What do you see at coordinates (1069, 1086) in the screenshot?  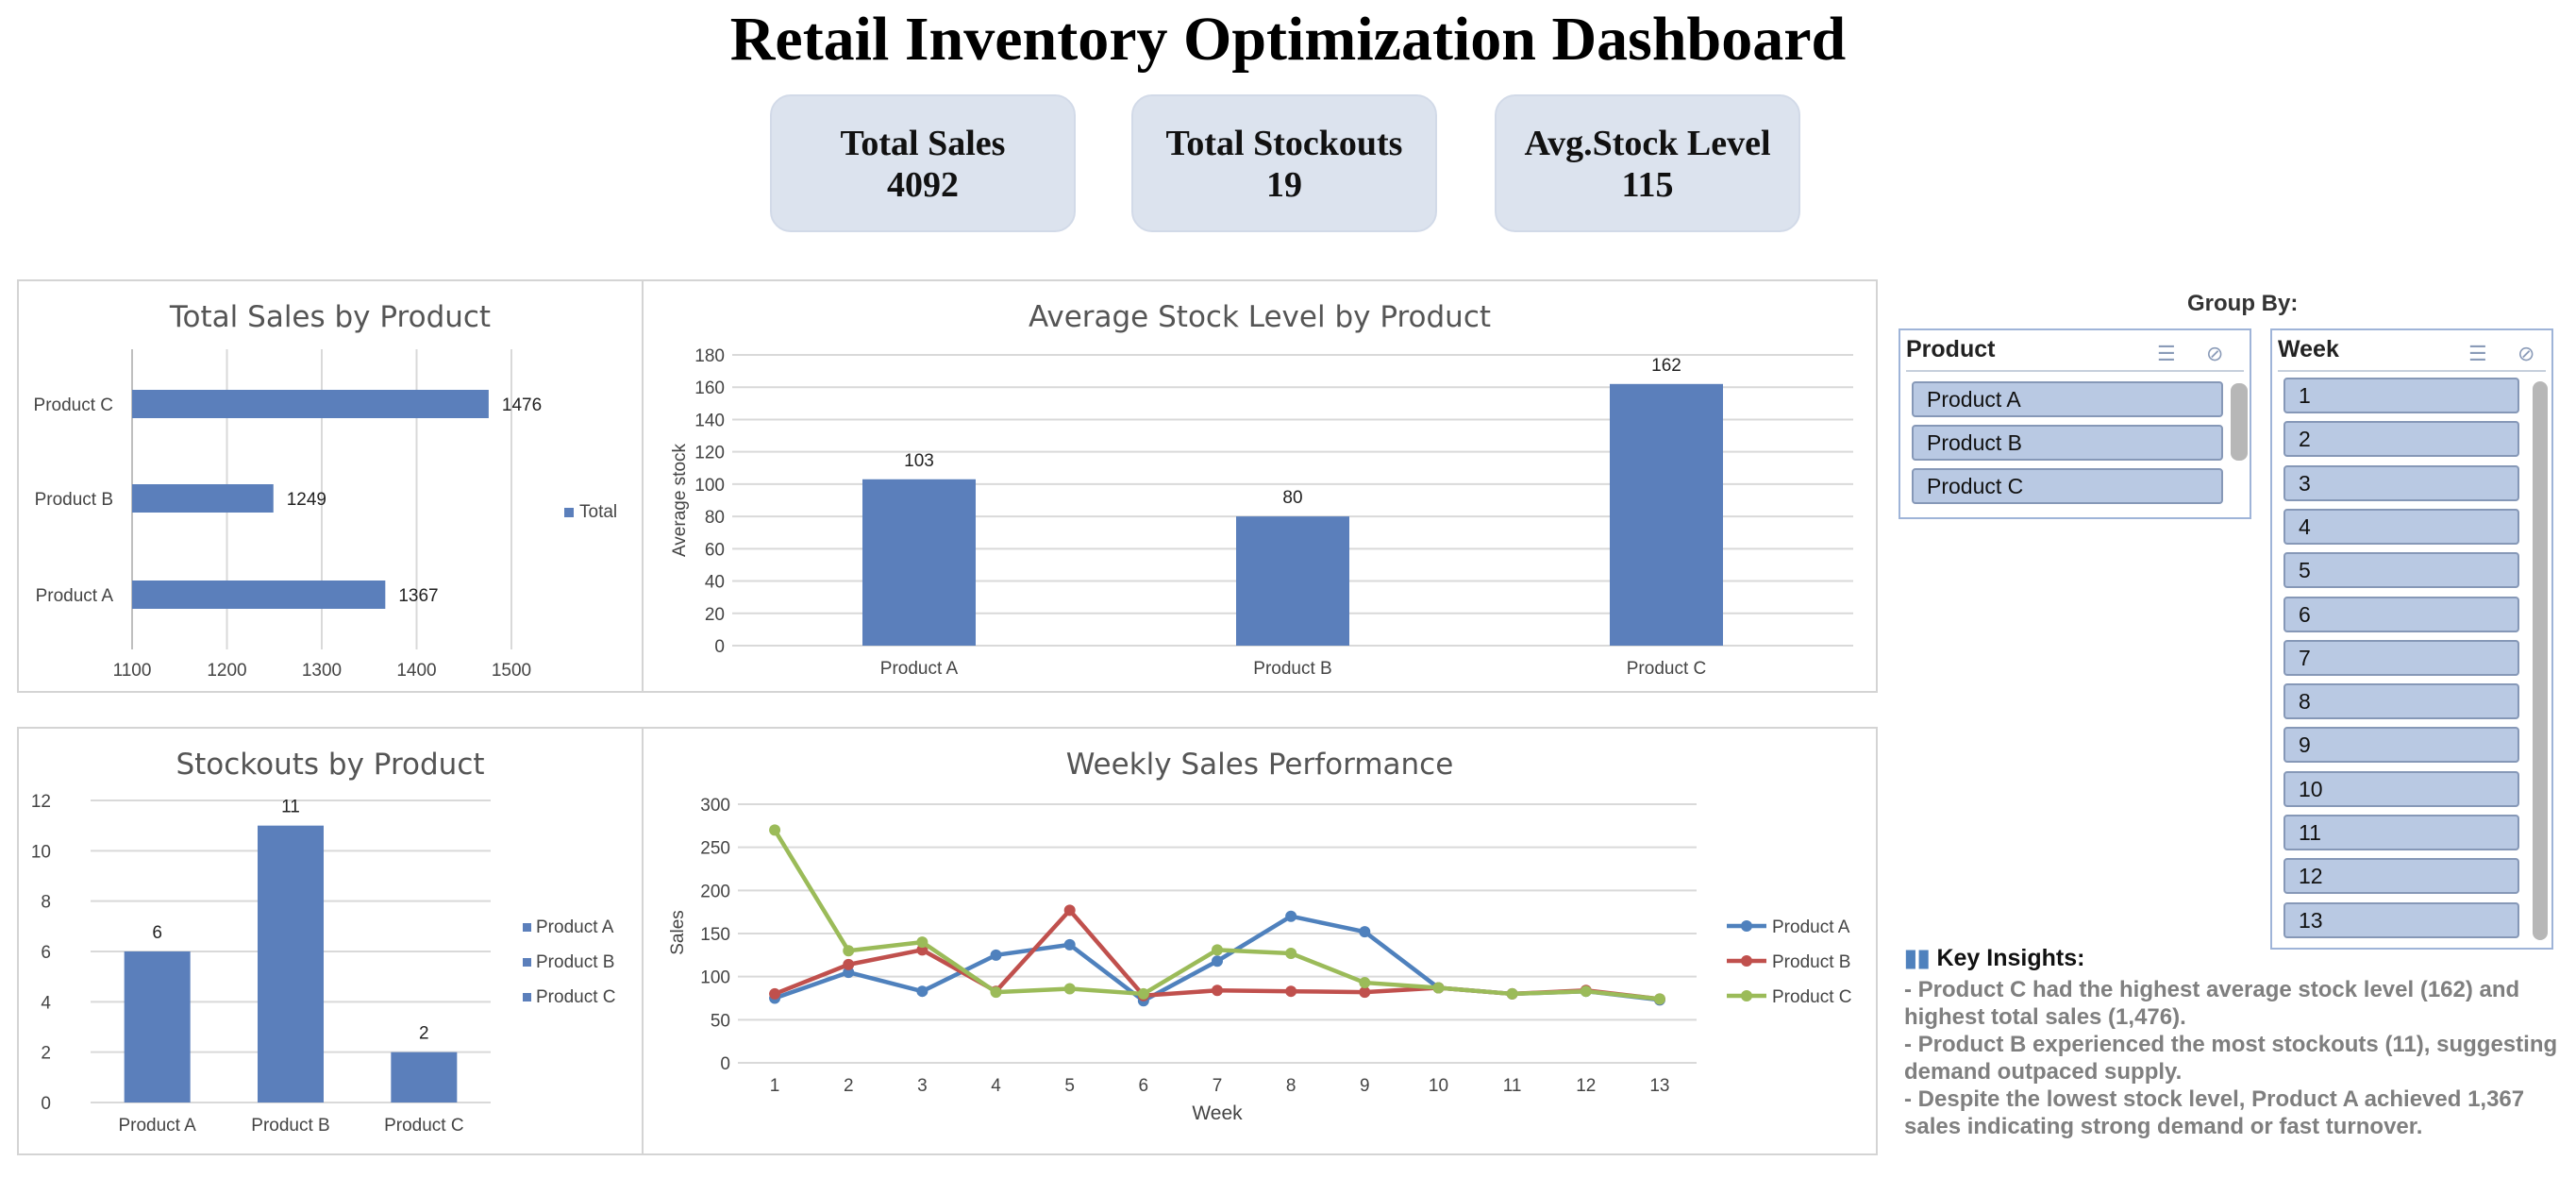 I see `x-tick-label: 5` at bounding box center [1069, 1086].